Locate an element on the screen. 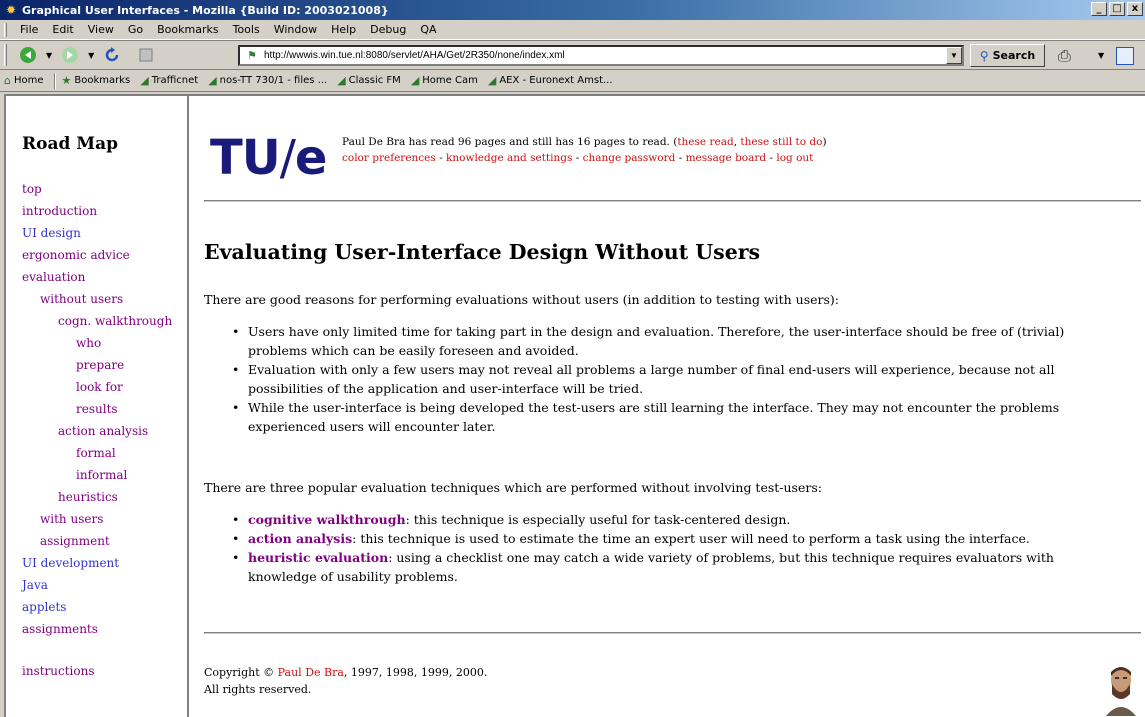  url-dropdown-icon: ▼ is located at coordinates (954, 55).